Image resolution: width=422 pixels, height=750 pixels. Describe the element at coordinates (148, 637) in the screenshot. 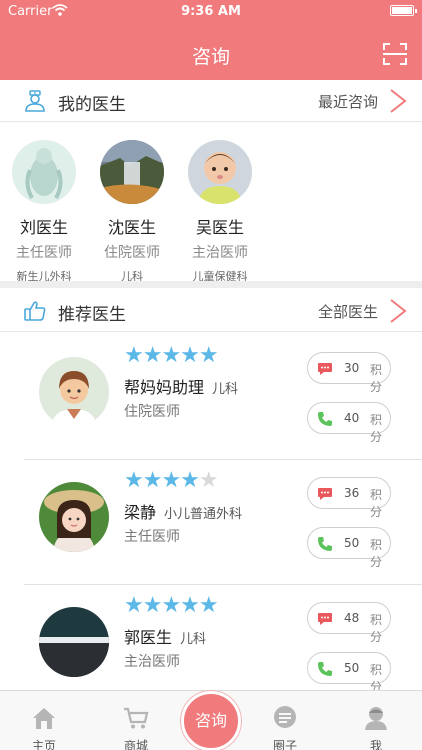

I see `doctor-name: 郭医生` at that location.